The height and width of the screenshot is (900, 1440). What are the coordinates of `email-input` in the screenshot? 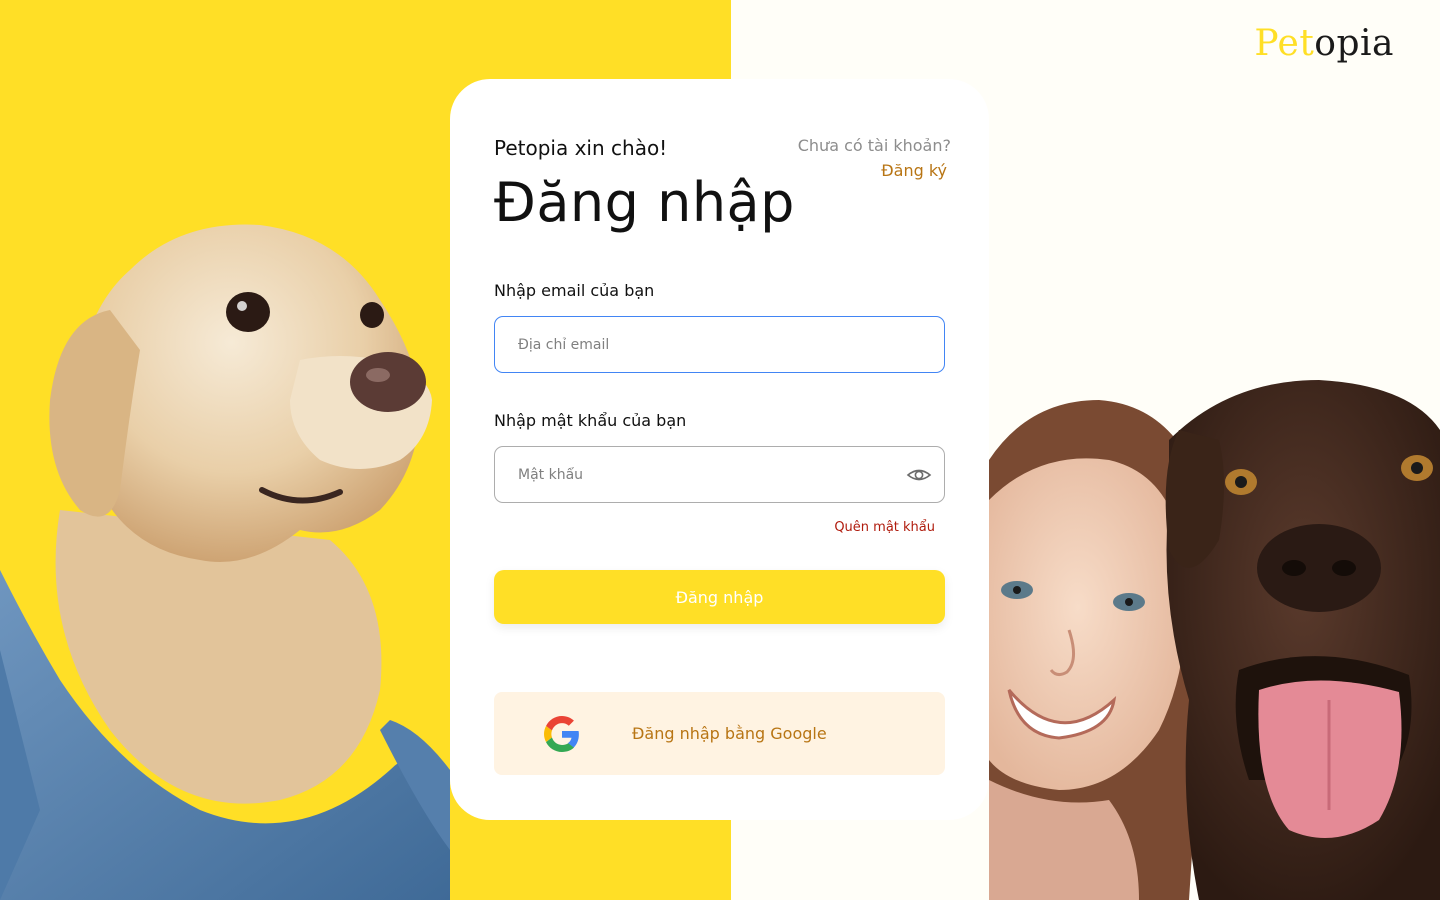 It's located at (698, 344).